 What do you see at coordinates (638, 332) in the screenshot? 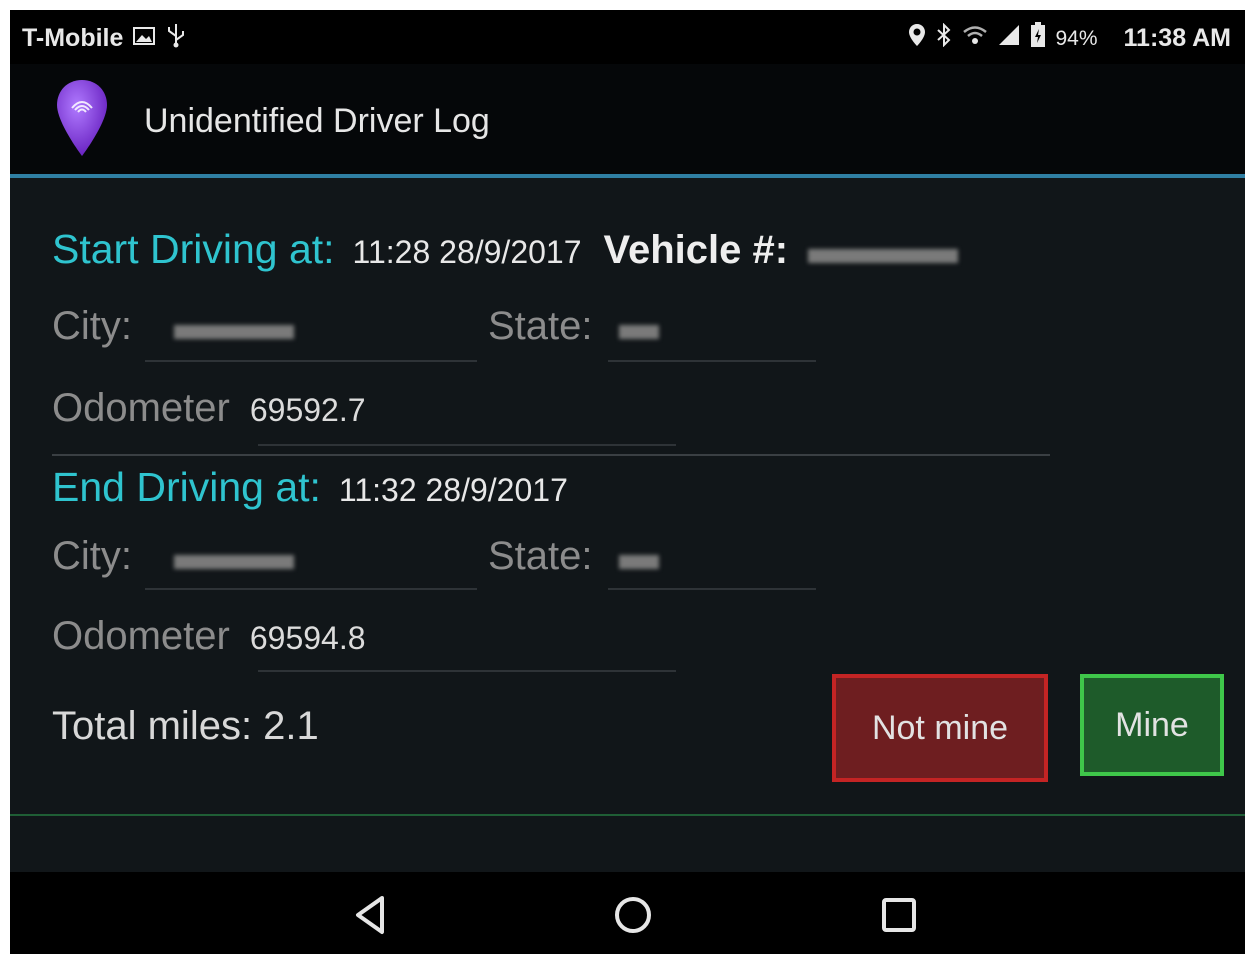
I see `start-state-redacted` at bounding box center [638, 332].